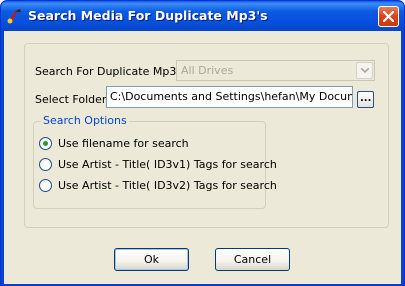 The width and height of the screenshot is (405, 286). What do you see at coordinates (45, 143) in the screenshot?
I see `radio-button-checked` at bounding box center [45, 143].